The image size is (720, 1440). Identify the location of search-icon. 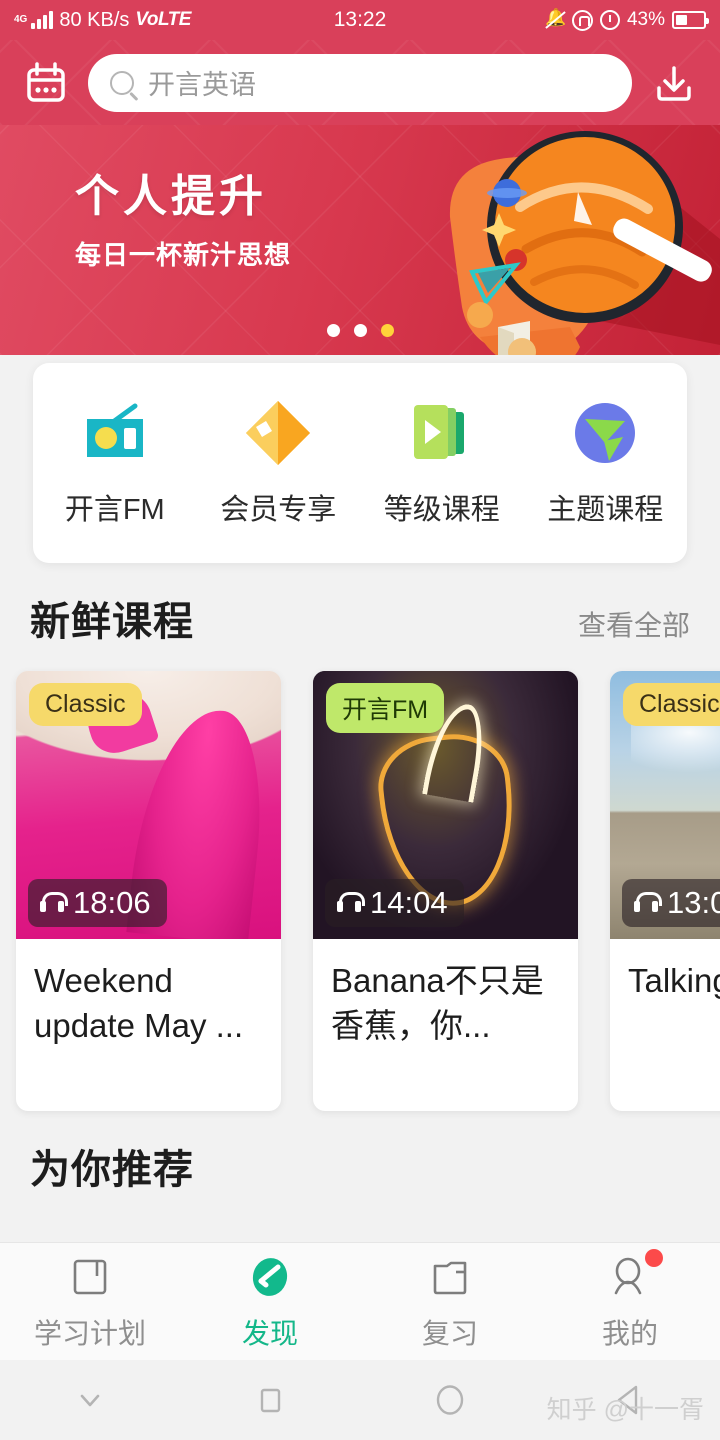
(122, 82).